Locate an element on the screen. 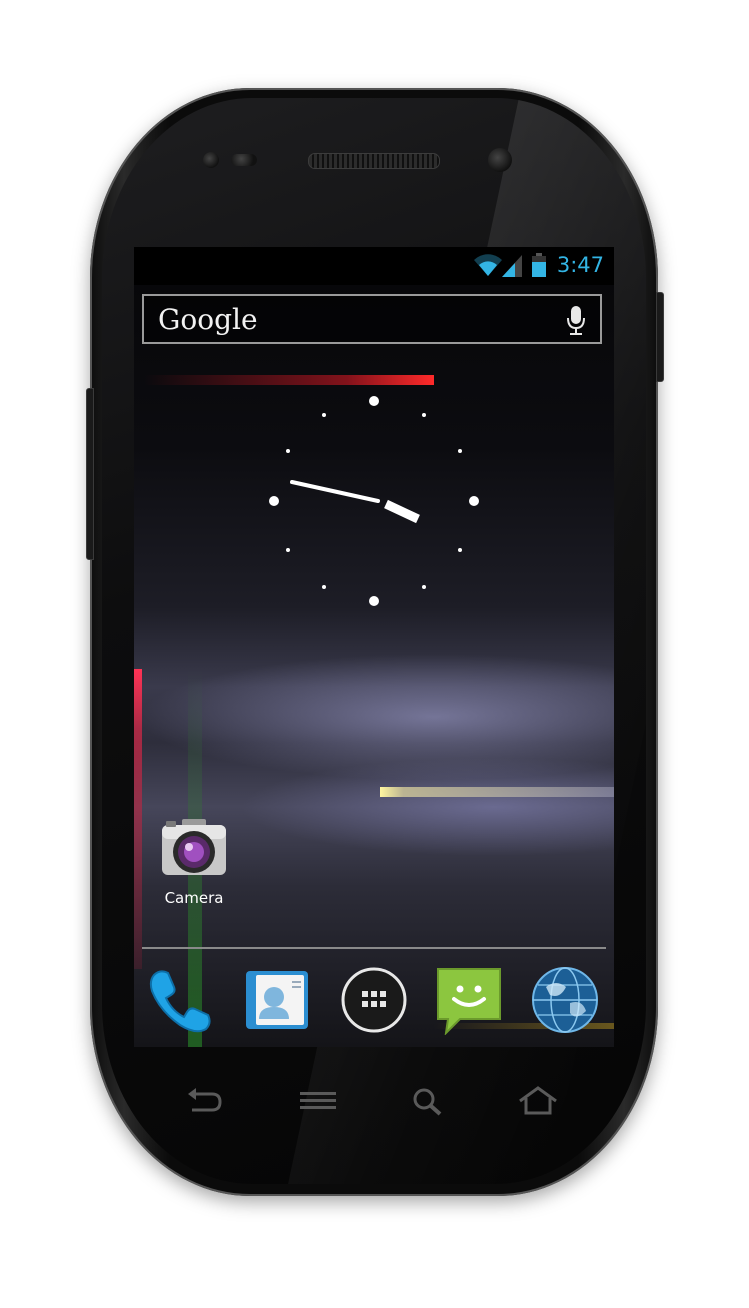  dock-app-drawer is located at coordinates (374, 1000).